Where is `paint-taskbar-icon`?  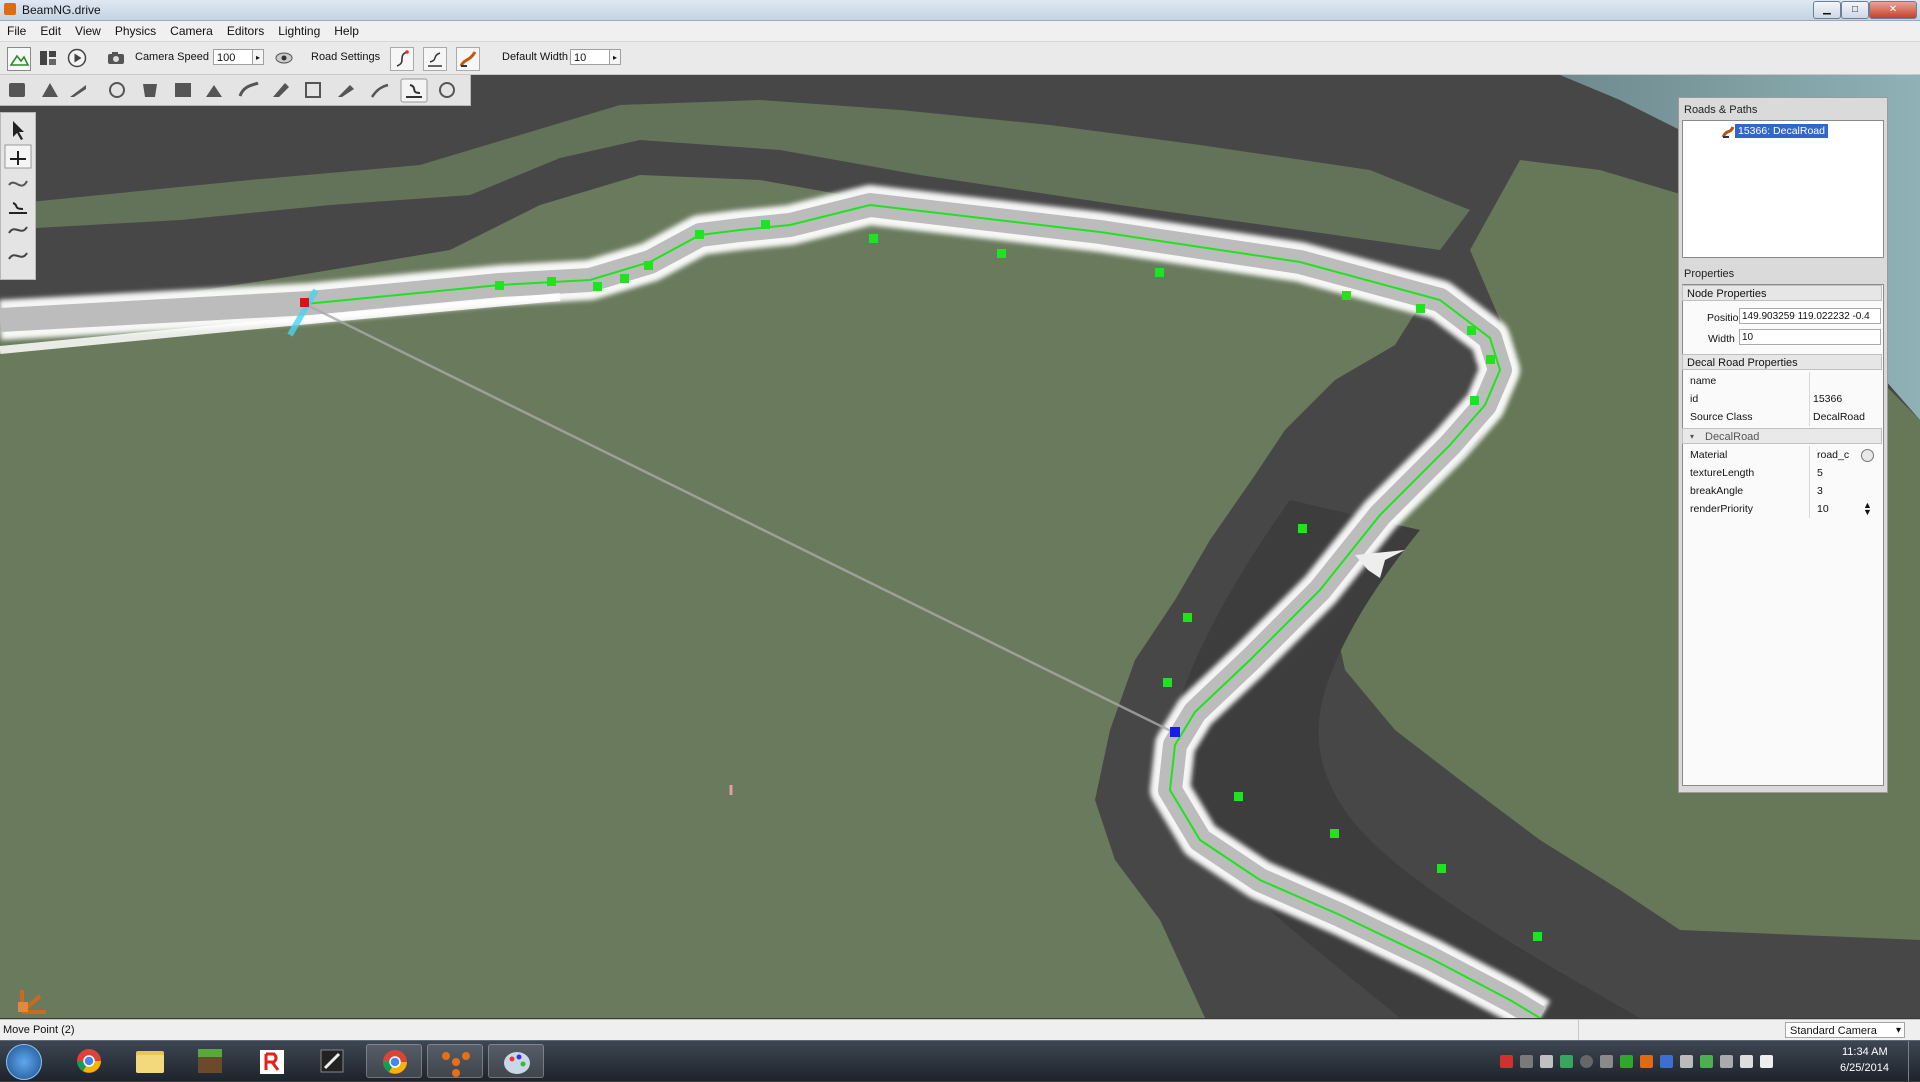 paint-taskbar-icon is located at coordinates (516, 1061).